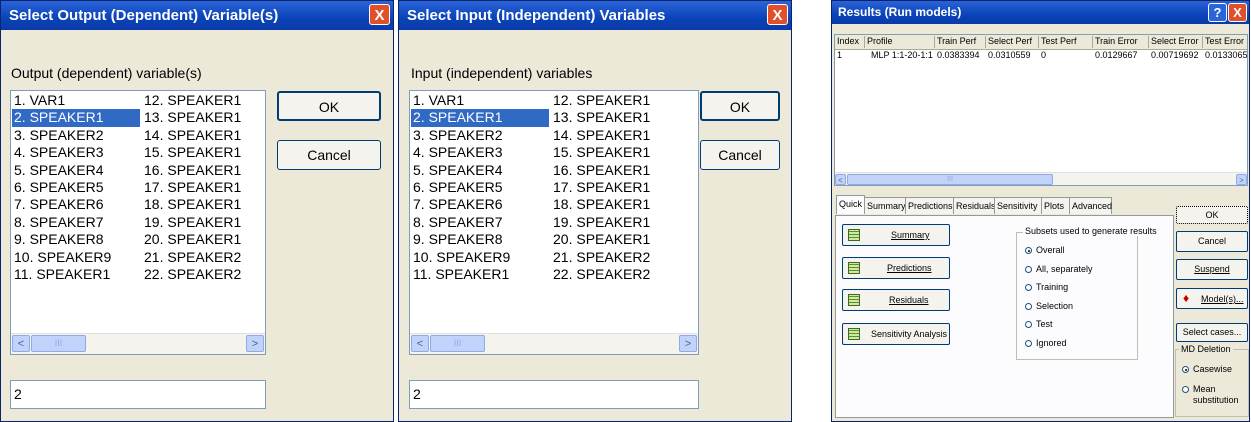  Describe the element at coordinates (1043, 55) in the screenshot. I see `table-cell: 0` at that location.